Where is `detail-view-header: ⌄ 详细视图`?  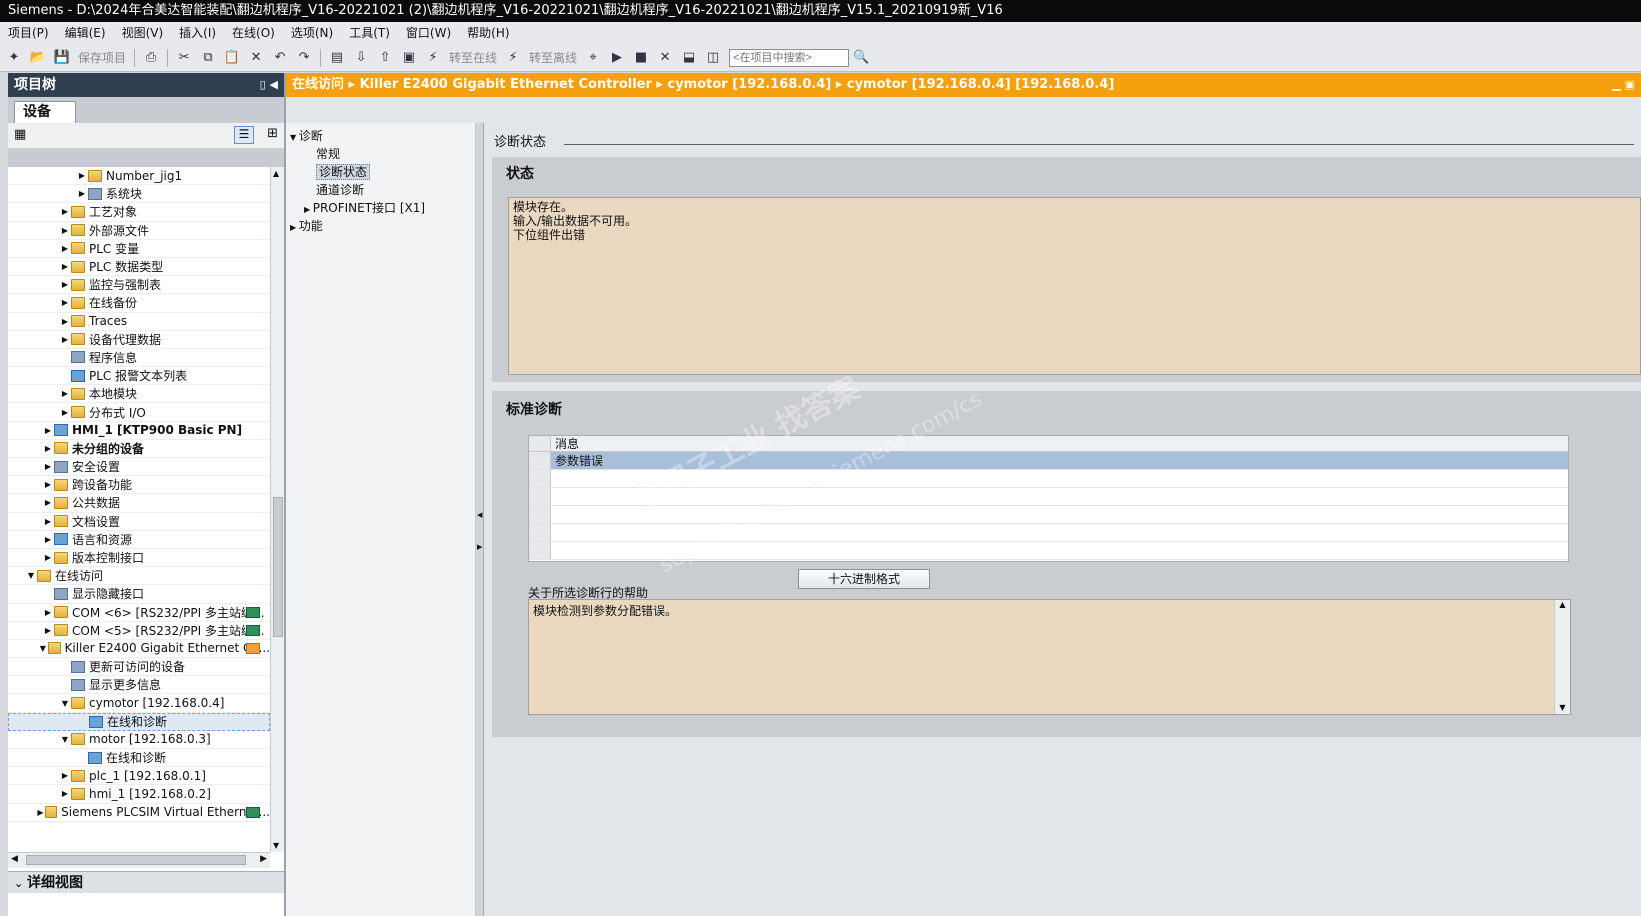 detail-view-header: ⌄ 详细视图 is located at coordinates (146, 882).